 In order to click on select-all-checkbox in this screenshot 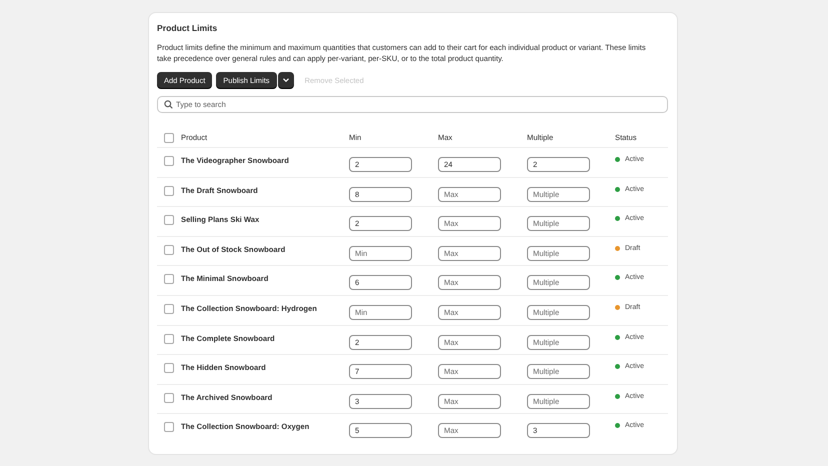, I will do `click(169, 137)`.